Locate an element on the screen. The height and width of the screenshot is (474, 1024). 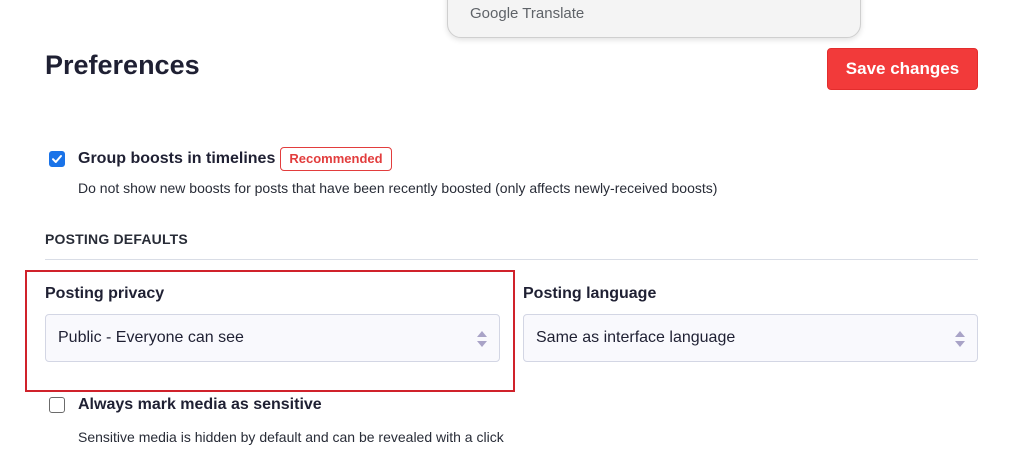
posting-privacy-label: Posting privacy is located at coordinates (105, 293).